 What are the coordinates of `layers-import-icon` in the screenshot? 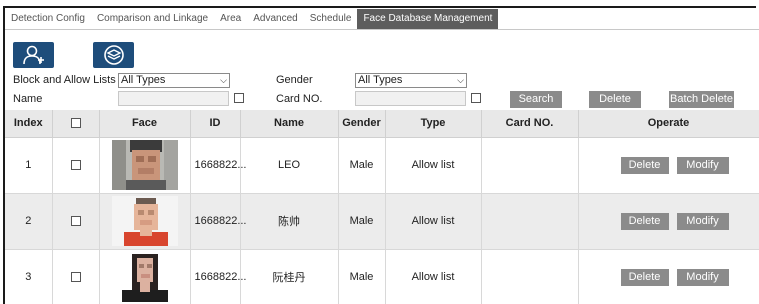 It's located at (113, 55).